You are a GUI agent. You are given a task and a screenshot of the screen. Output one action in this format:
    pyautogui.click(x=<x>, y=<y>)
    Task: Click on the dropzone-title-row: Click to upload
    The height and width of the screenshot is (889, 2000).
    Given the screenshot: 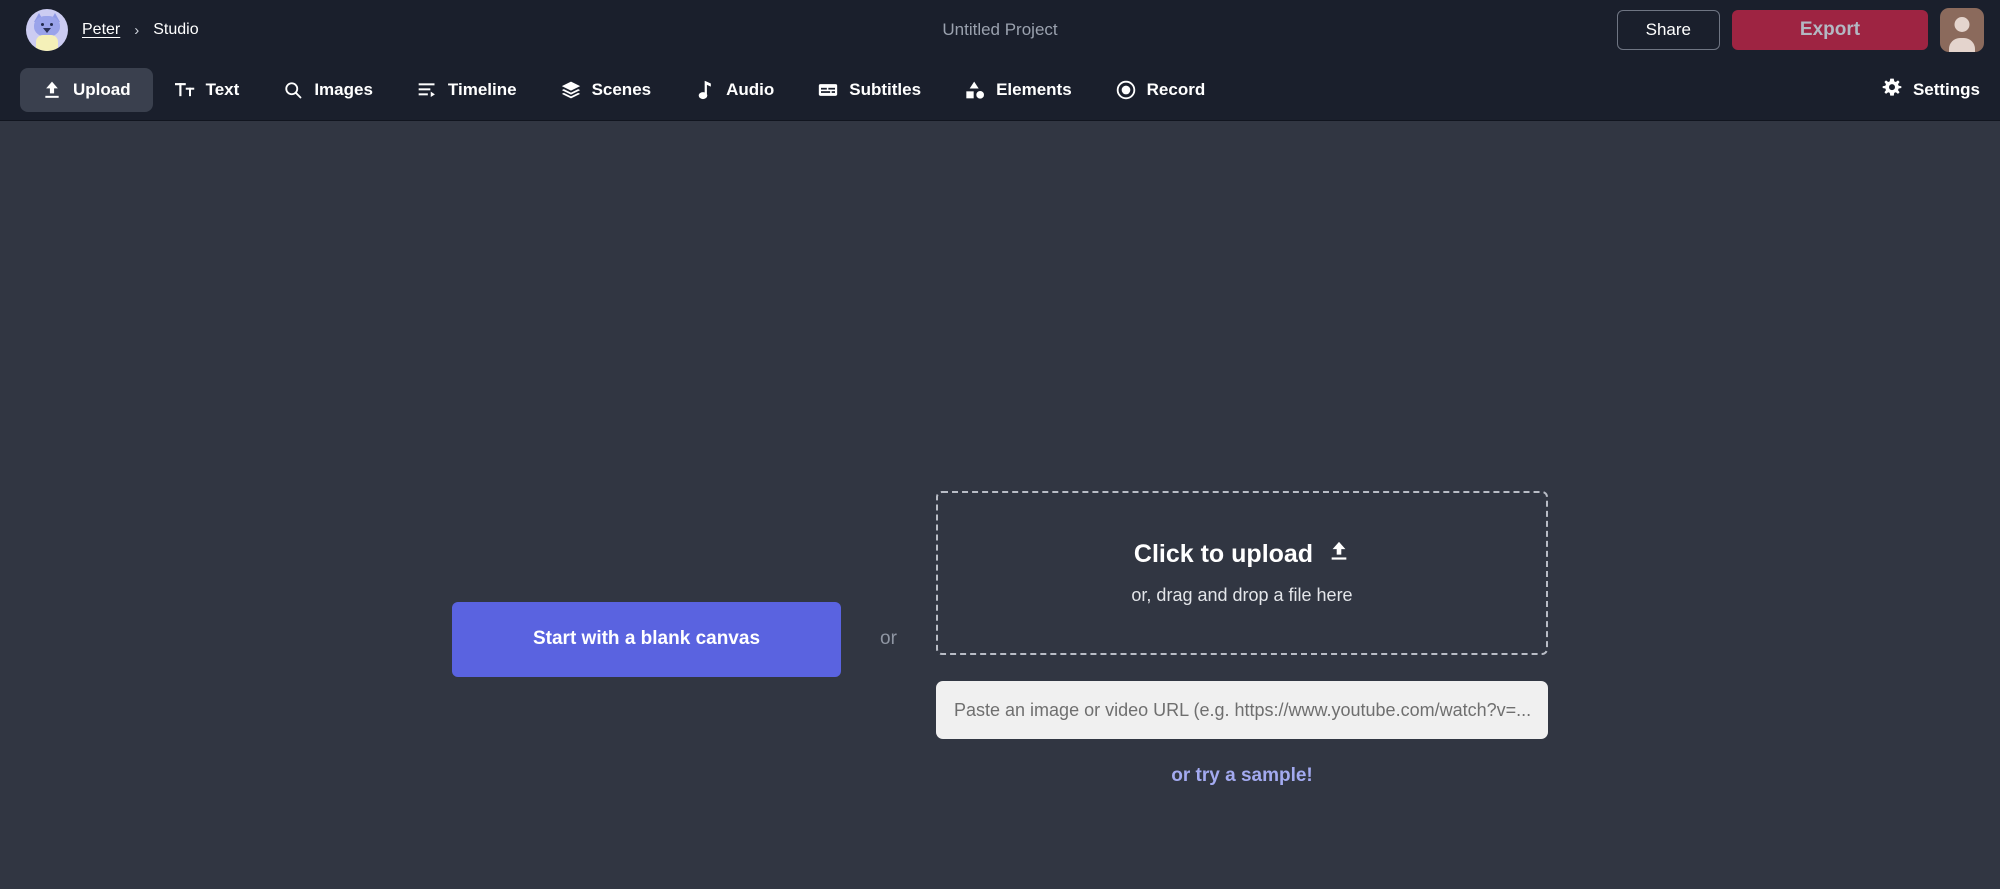 What is the action you would take?
    pyautogui.click(x=1242, y=554)
    